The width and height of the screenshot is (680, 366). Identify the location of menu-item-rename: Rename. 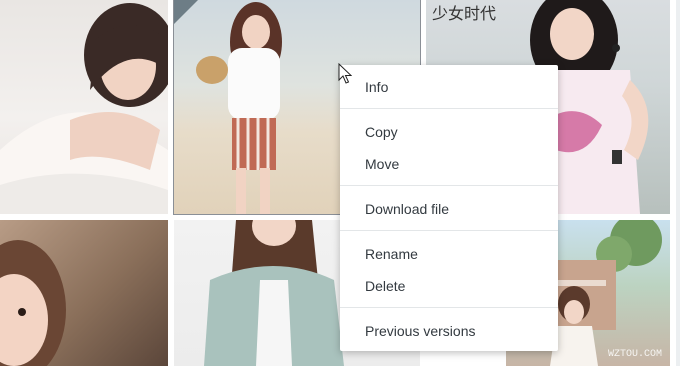
(449, 254).